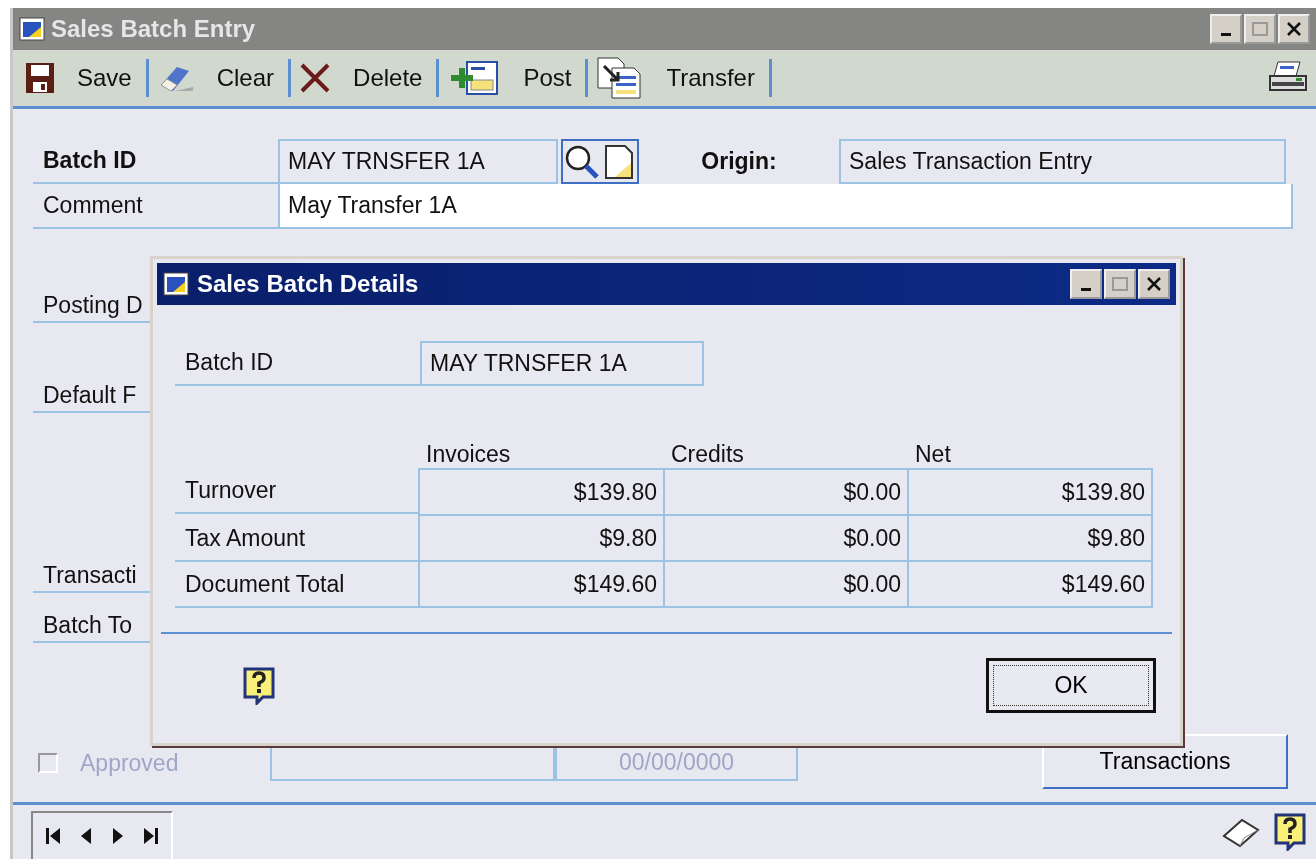  I want to click on toolbar-button: Save, so click(81, 78).